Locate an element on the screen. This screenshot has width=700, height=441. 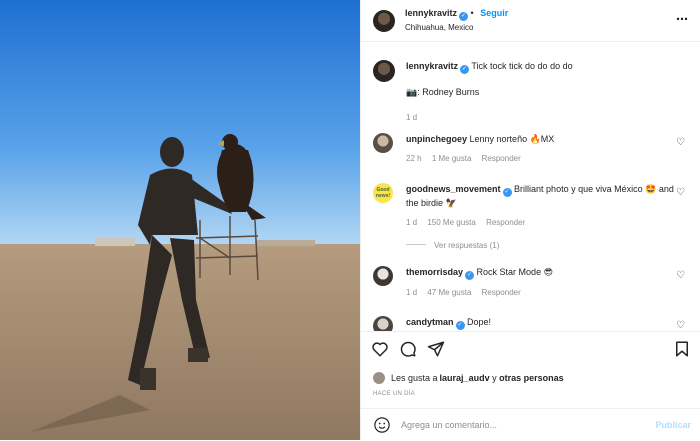
view-replies-button: Ver respuestas (1) is located at coordinates (452, 245).